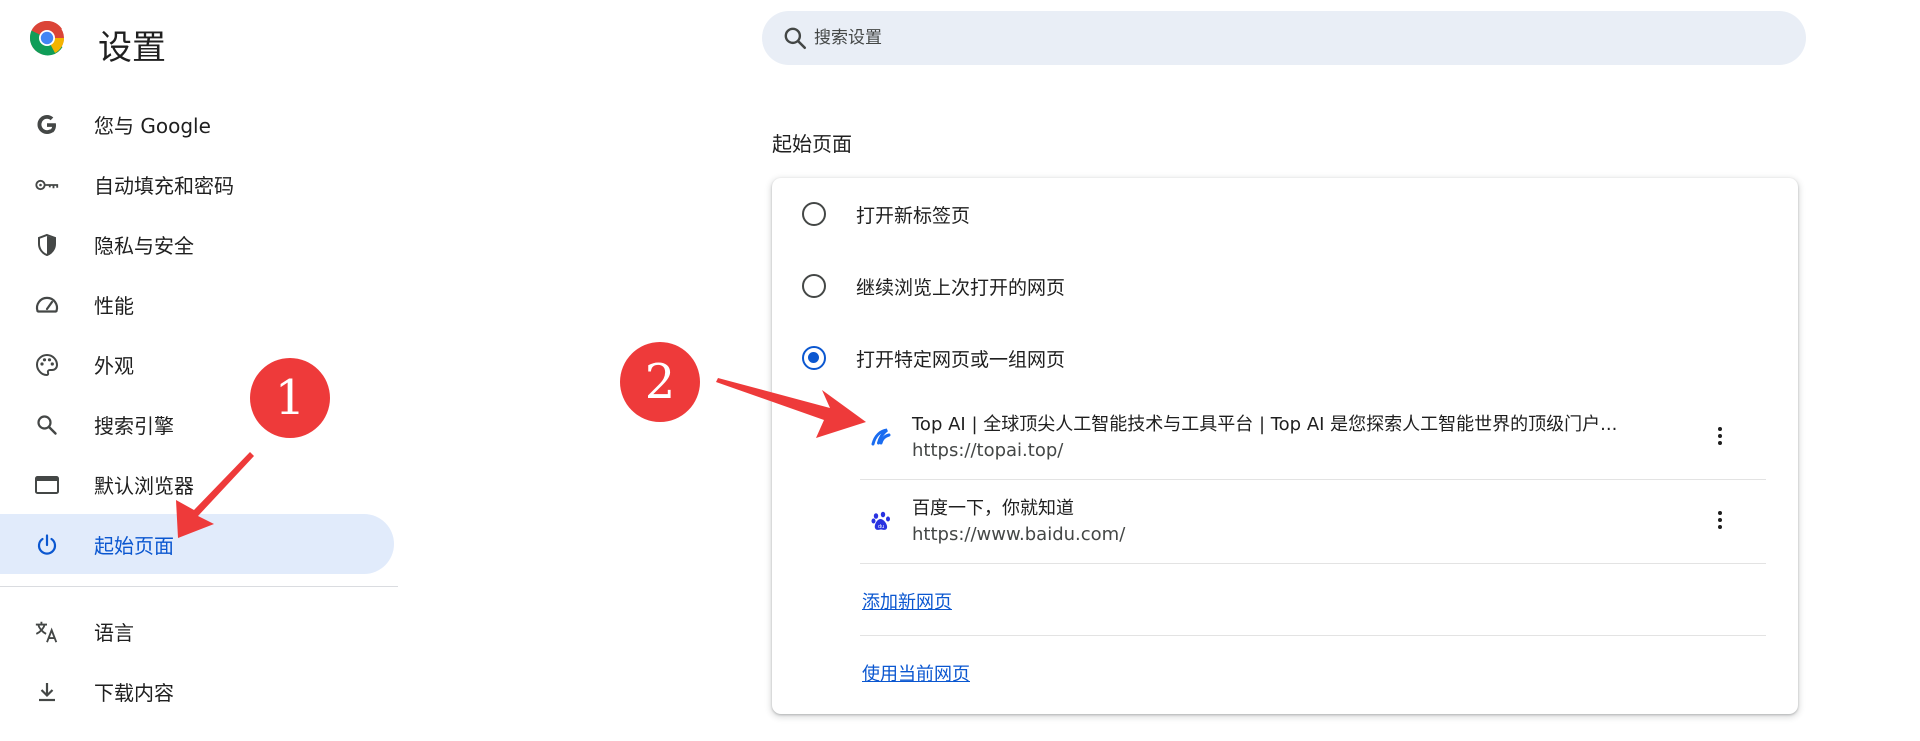 Image resolution: width=1920 pixels, height=741 pixels. What do you see at coordinates (1019, 534) in the screenshot?
I see `page-url-text: https://www.baidu.com/` at bounding box center [1019, 534].